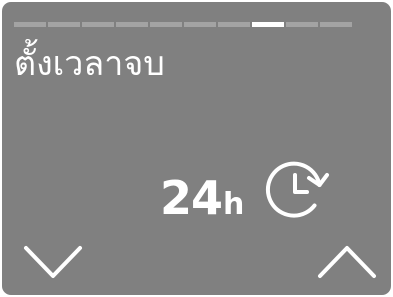  Describe the element at coordinates (89, 64) in the screenshot. I see `screen-title: ตั้งเวลาจบ` at that location.